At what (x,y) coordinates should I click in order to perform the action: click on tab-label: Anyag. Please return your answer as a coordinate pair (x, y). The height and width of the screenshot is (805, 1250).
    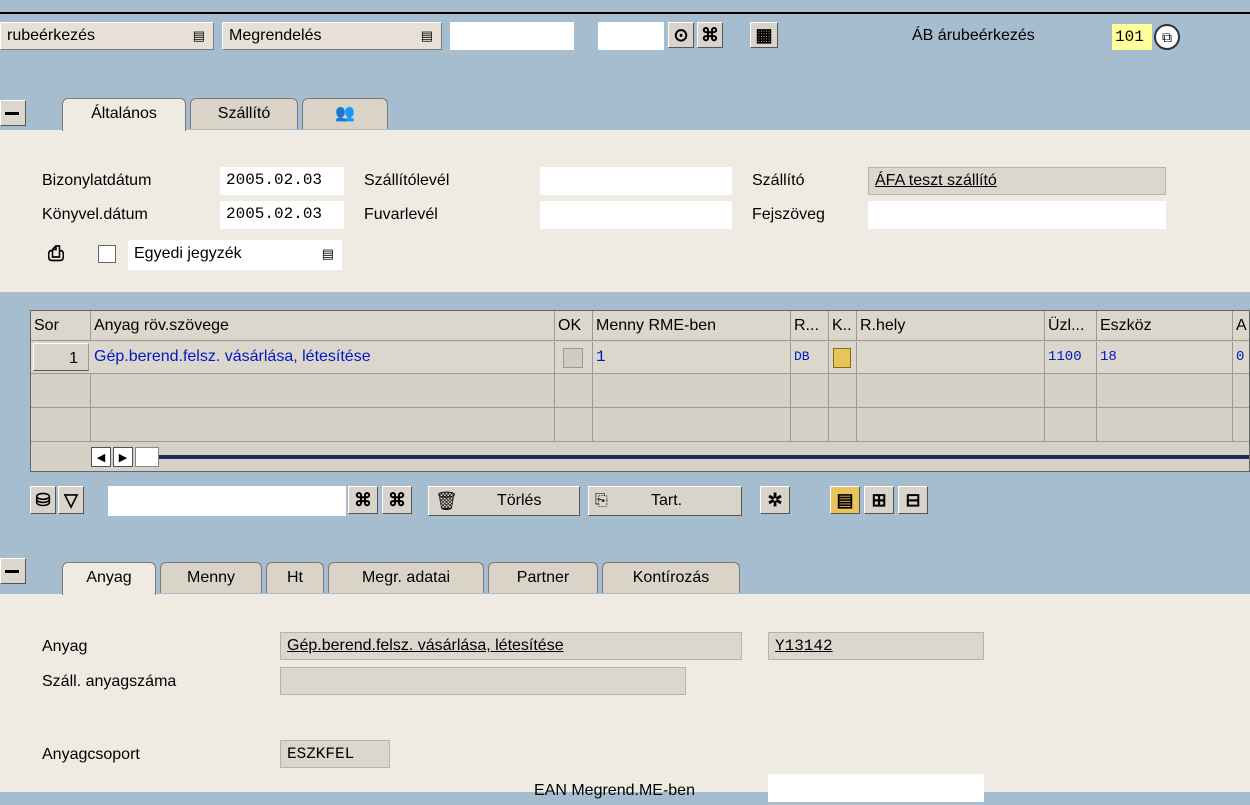
    Looking at the image, I should click on (109, 577).